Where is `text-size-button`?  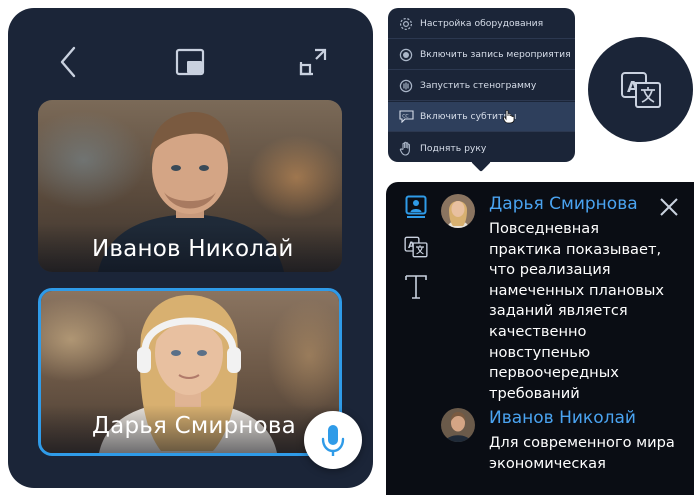
text-size-button is located at coordinates (416, 287).